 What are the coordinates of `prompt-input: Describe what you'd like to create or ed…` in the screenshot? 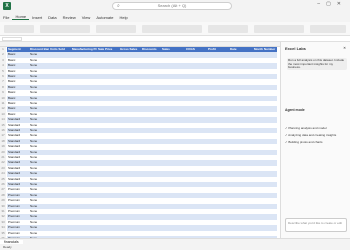 It's located at (316, 225).